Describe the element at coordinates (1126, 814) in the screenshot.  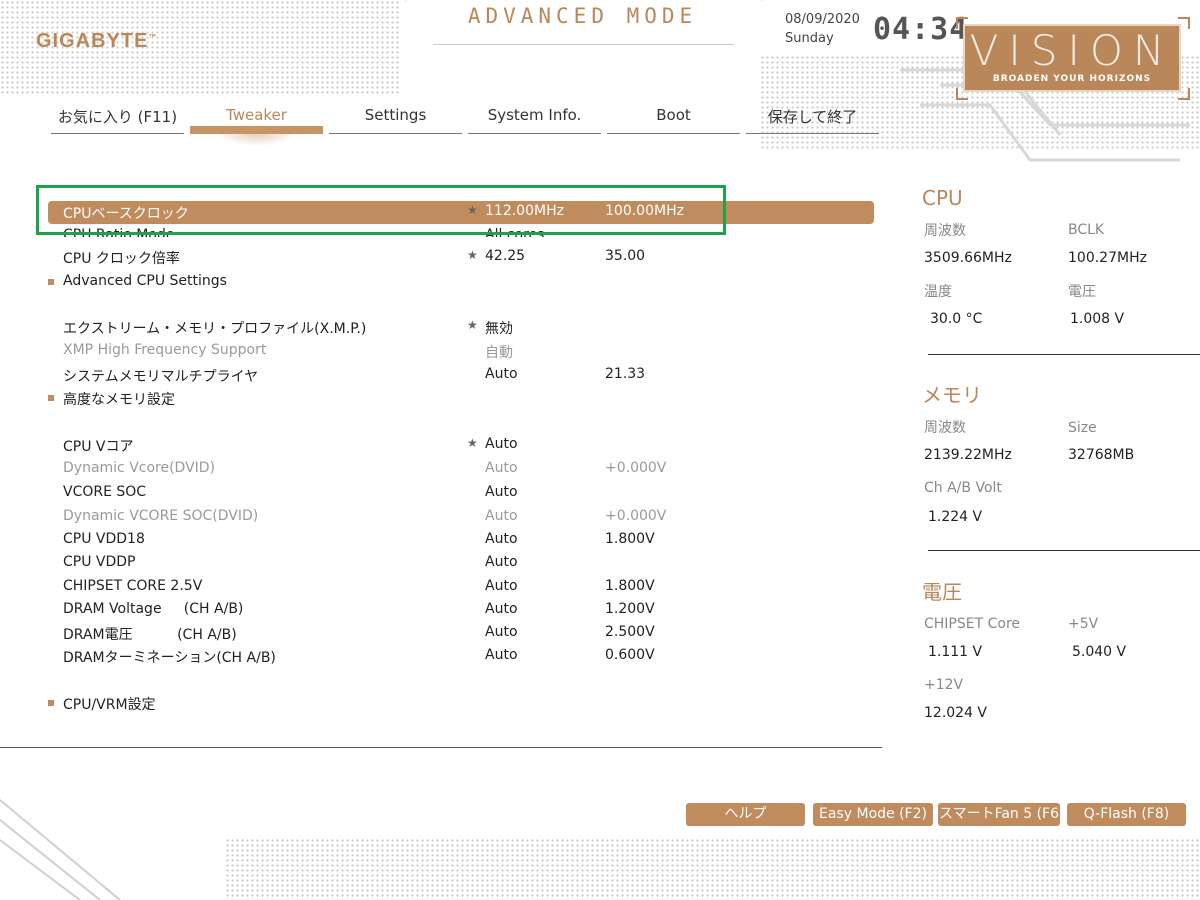
I see `q-flash-button: Q-Flash (F8)` at that location.